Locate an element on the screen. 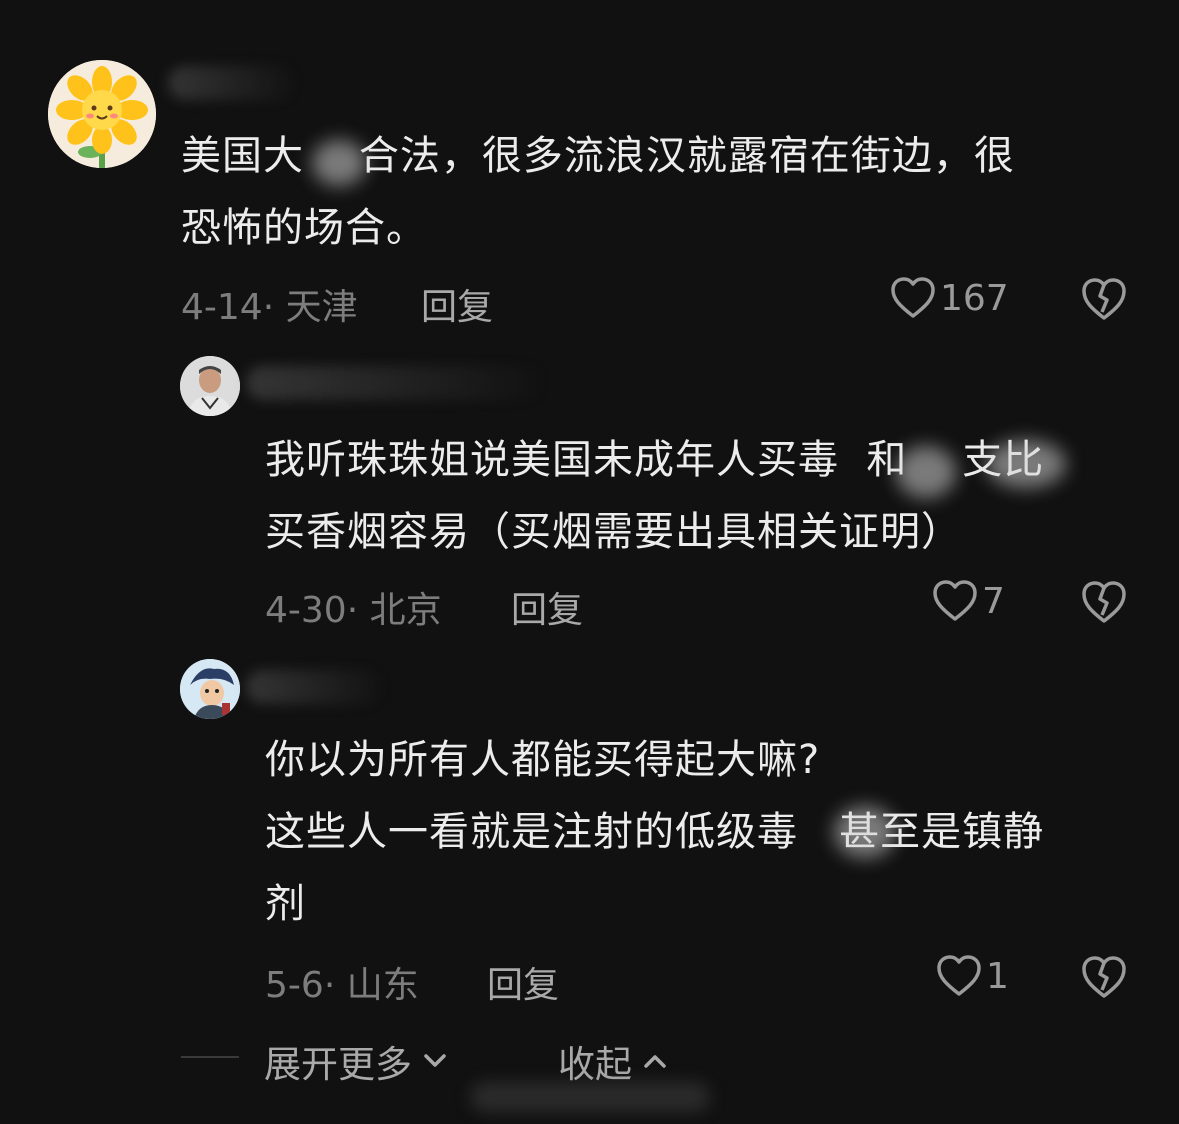  comment-date: 4-30 is located at coordinates (306, 610).